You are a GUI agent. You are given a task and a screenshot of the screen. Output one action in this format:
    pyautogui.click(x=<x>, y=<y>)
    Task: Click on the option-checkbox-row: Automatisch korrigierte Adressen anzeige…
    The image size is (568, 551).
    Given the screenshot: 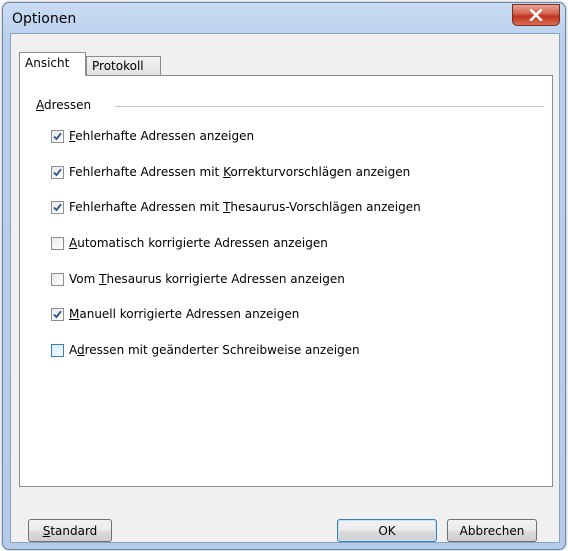 What is the action you would take?
    pyautogui.click(x=189, y=243)
    